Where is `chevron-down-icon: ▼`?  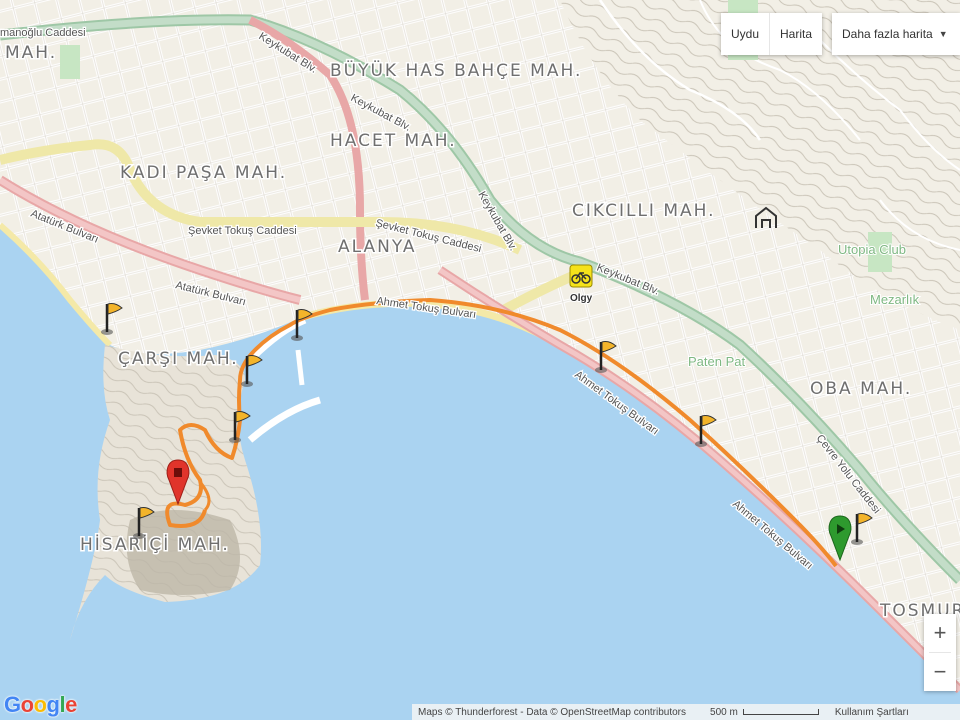
chevron-down-icon: ▼ is located at coordinates (943, 34).